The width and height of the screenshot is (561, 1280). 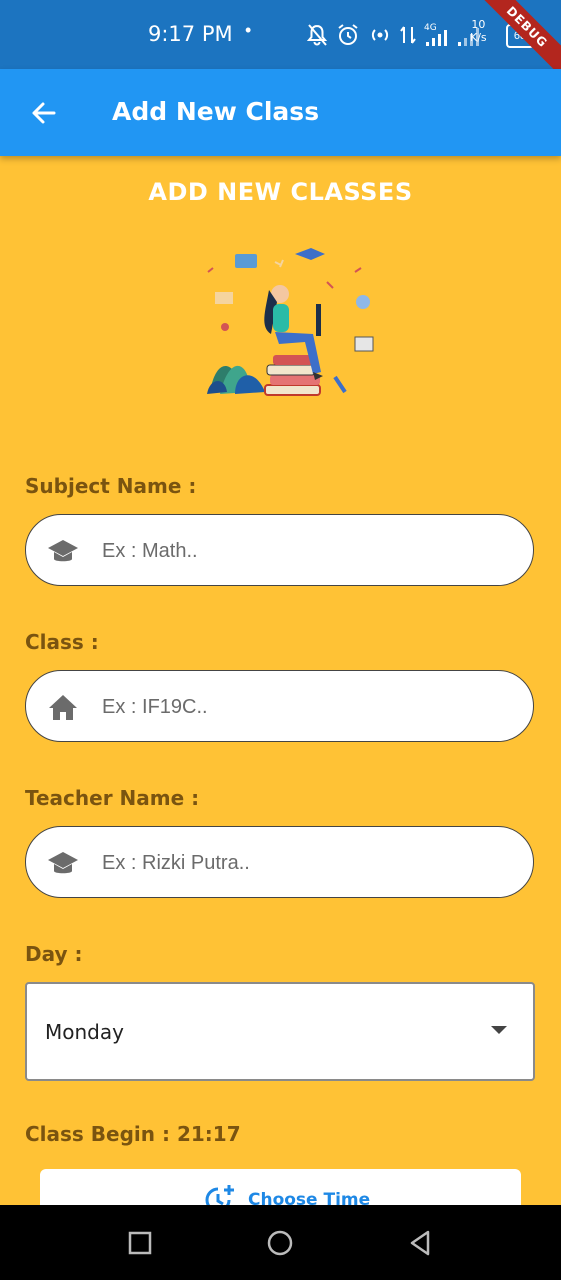 I want to click on notifications-off-icon, so click(x=317, y=35).